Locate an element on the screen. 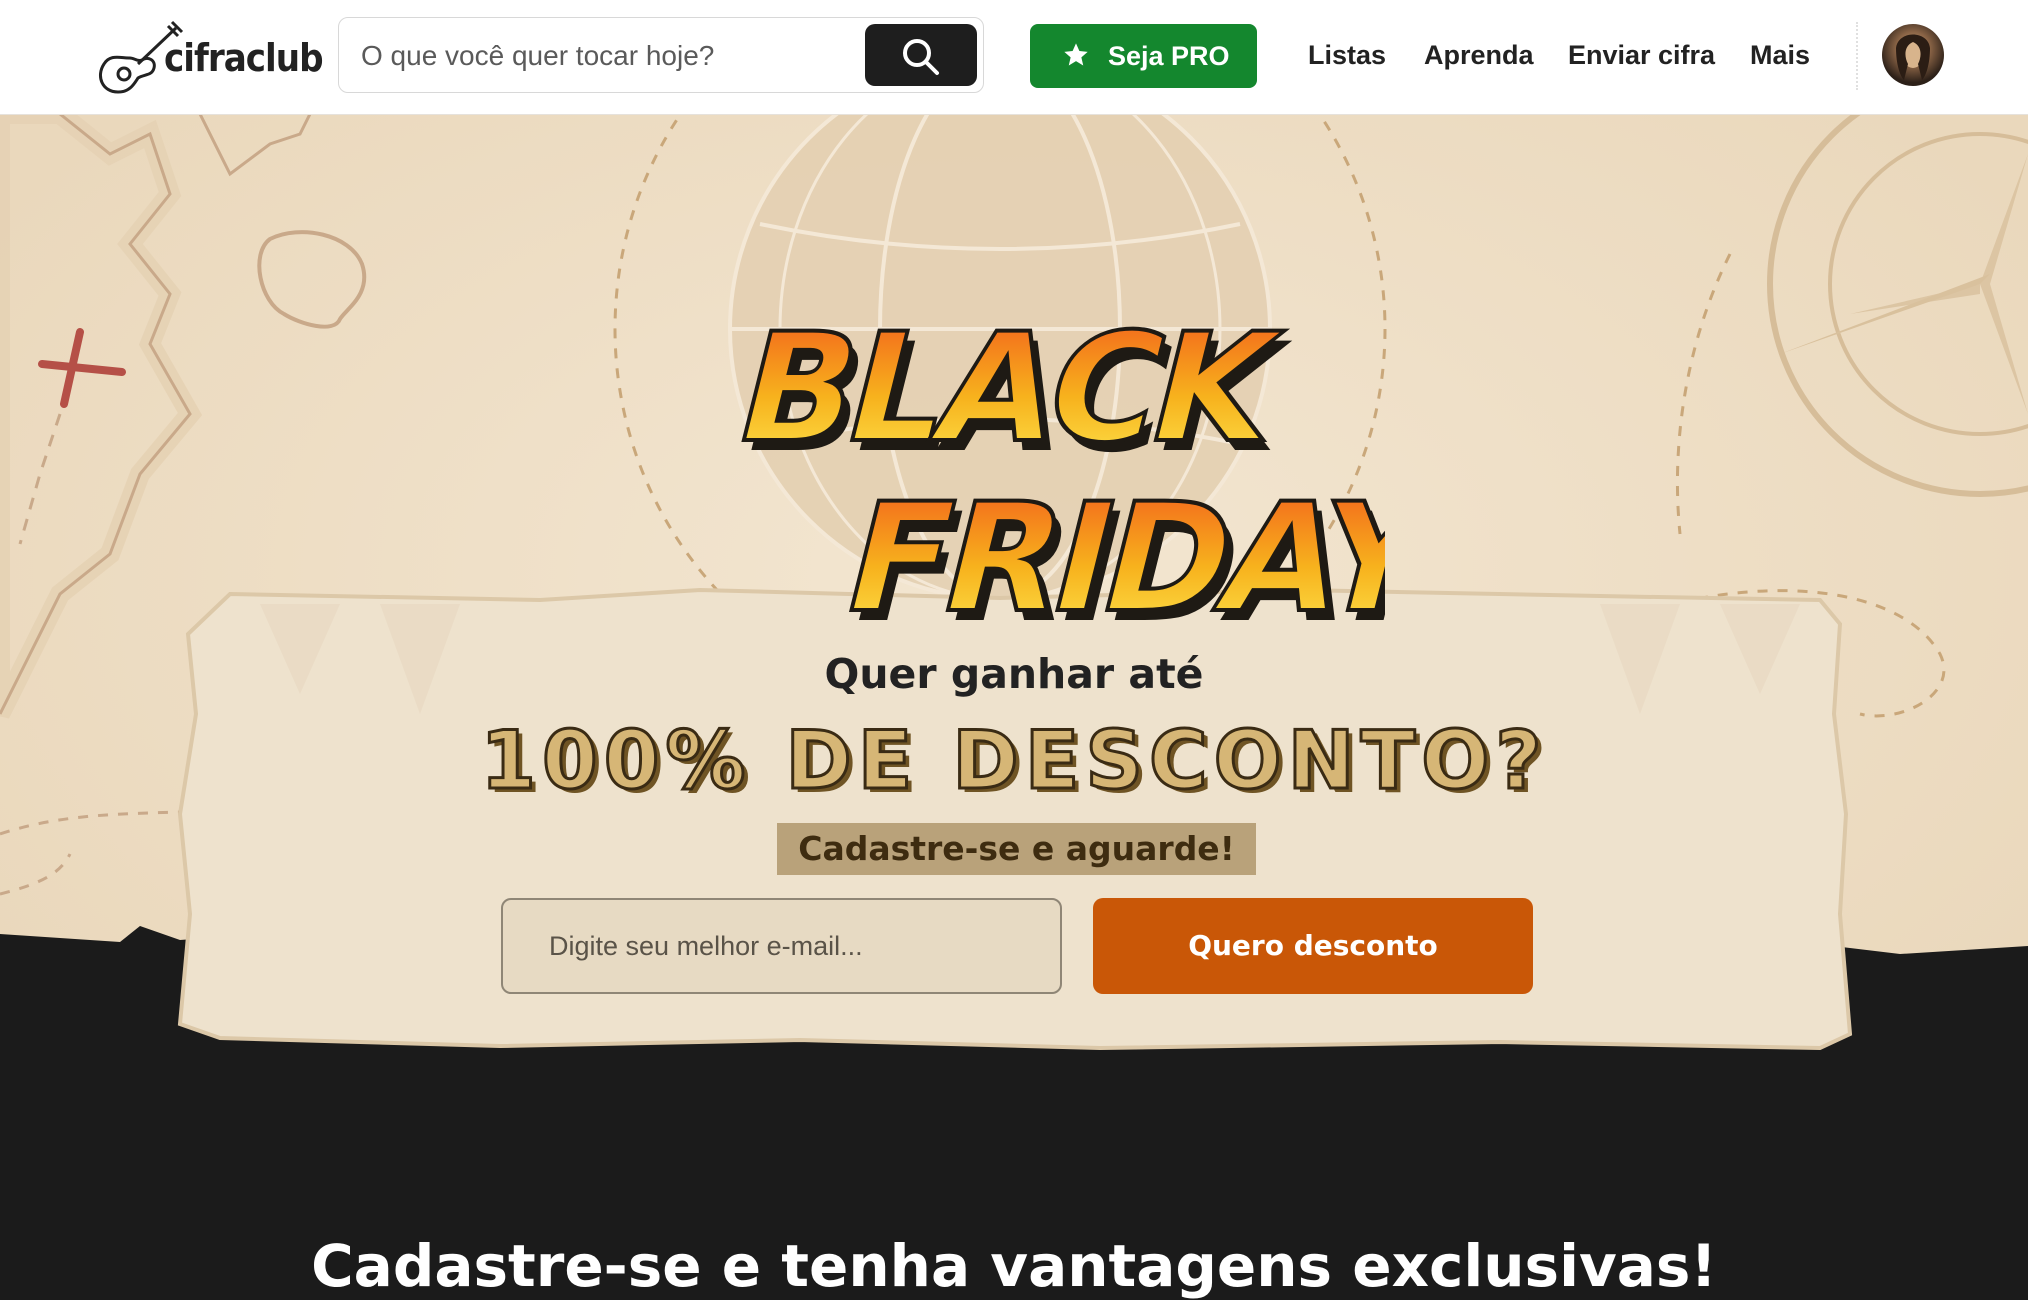 Image resolution: width=2028 pixels, height=1300 pixels. title-line2: FRIDAY is located at coordinates (1107, 558).